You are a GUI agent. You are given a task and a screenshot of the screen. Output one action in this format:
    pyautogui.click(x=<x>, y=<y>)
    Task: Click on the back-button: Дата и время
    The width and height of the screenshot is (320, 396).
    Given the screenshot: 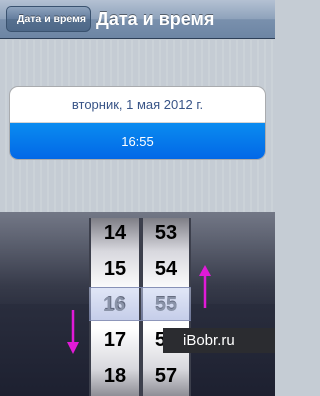 What is the action you would take?
    pyautogui.click(x=48, y=19)
    